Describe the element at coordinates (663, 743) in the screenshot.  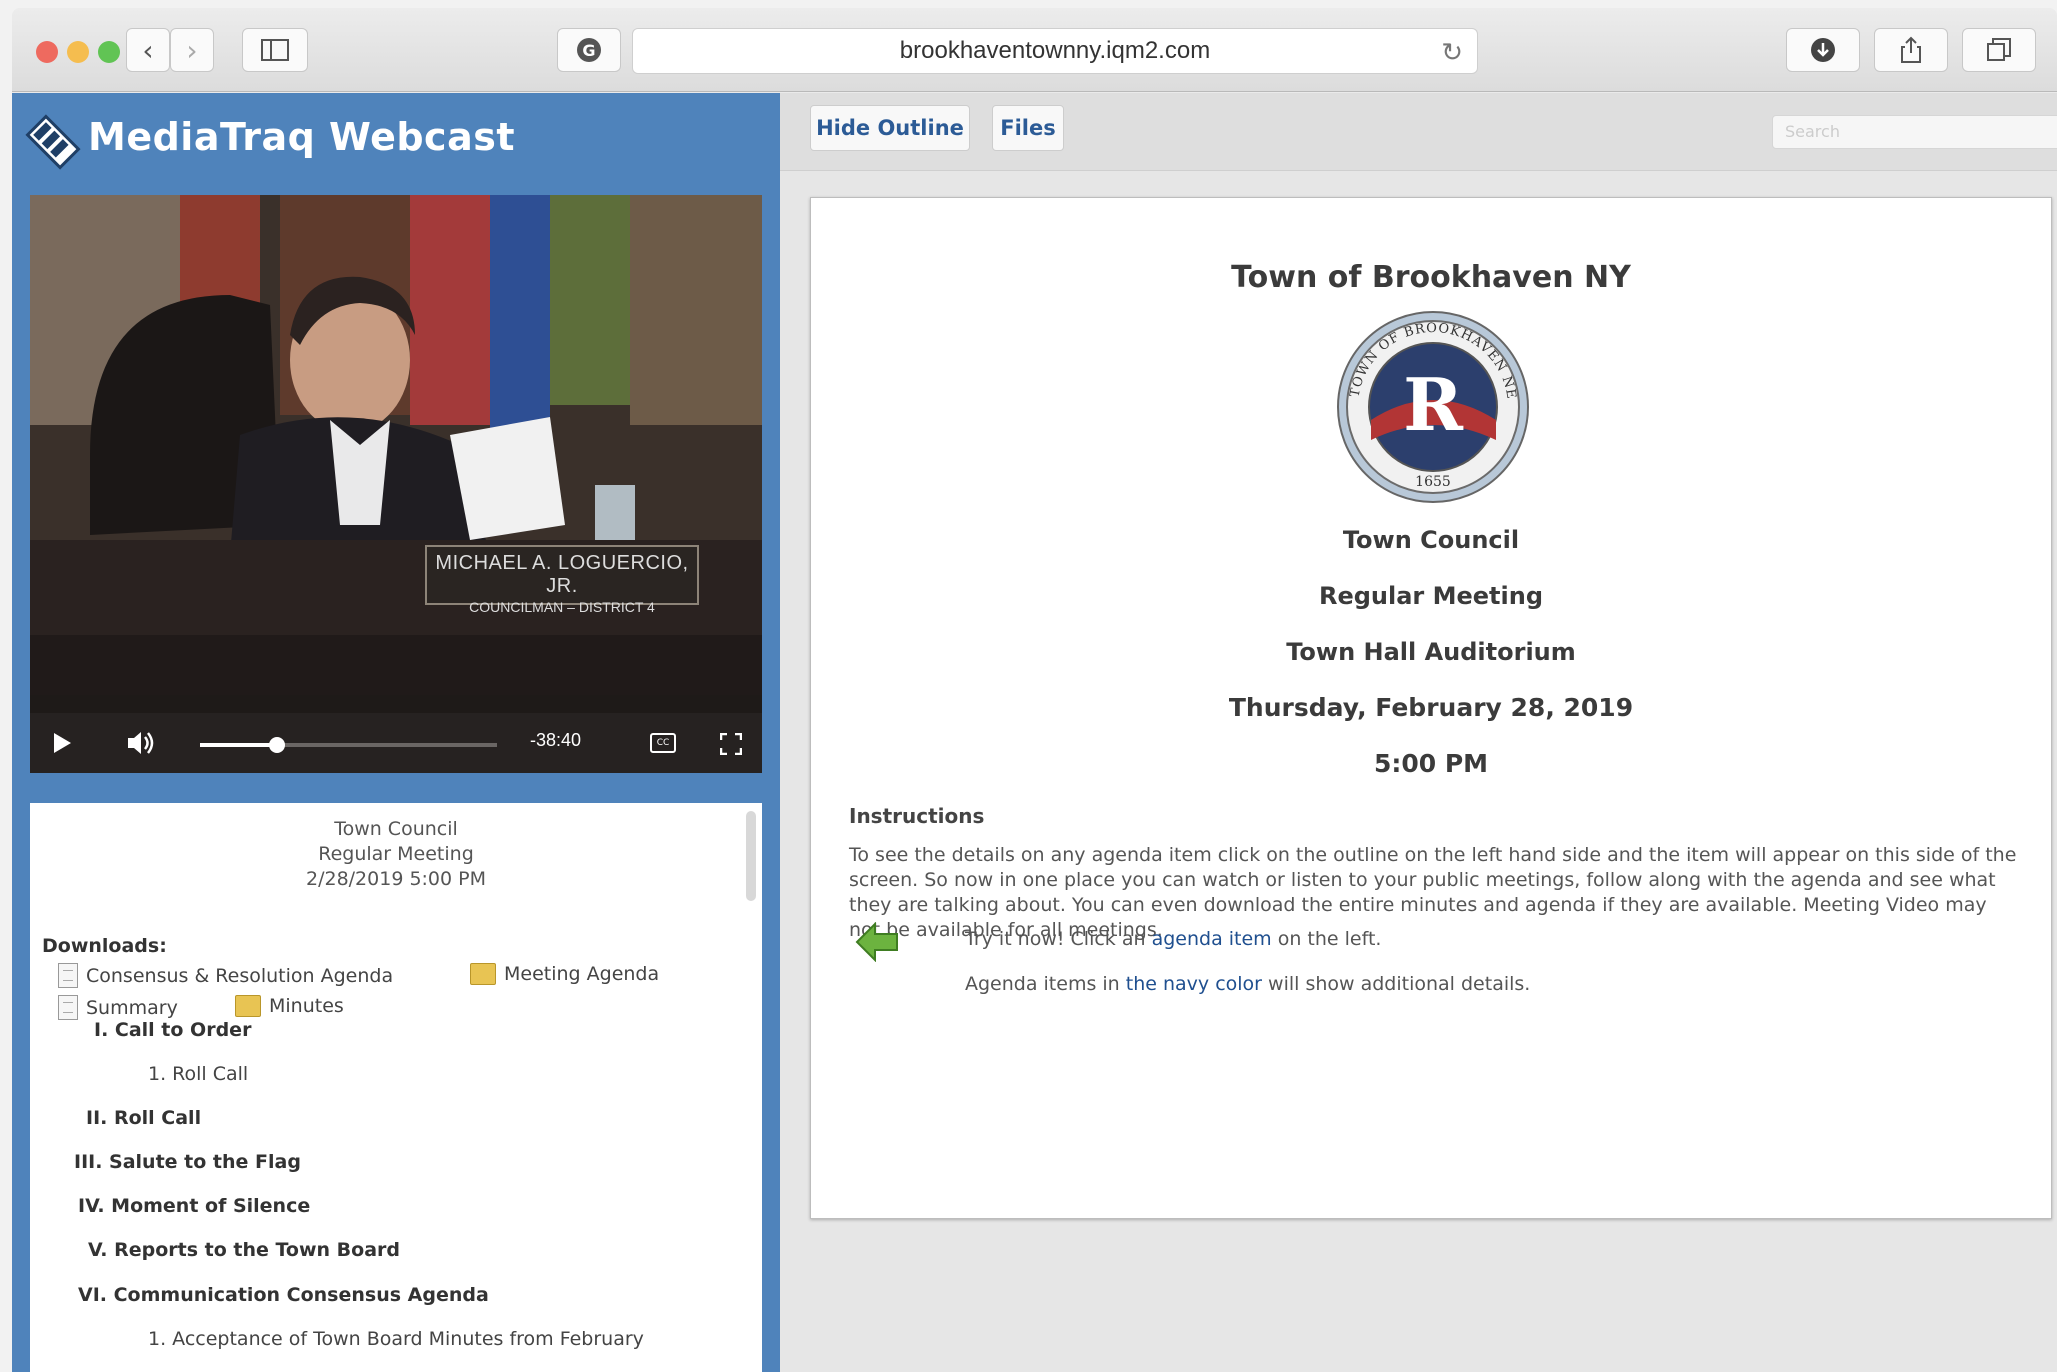
I see `closed-captions-button: CC` at that location.